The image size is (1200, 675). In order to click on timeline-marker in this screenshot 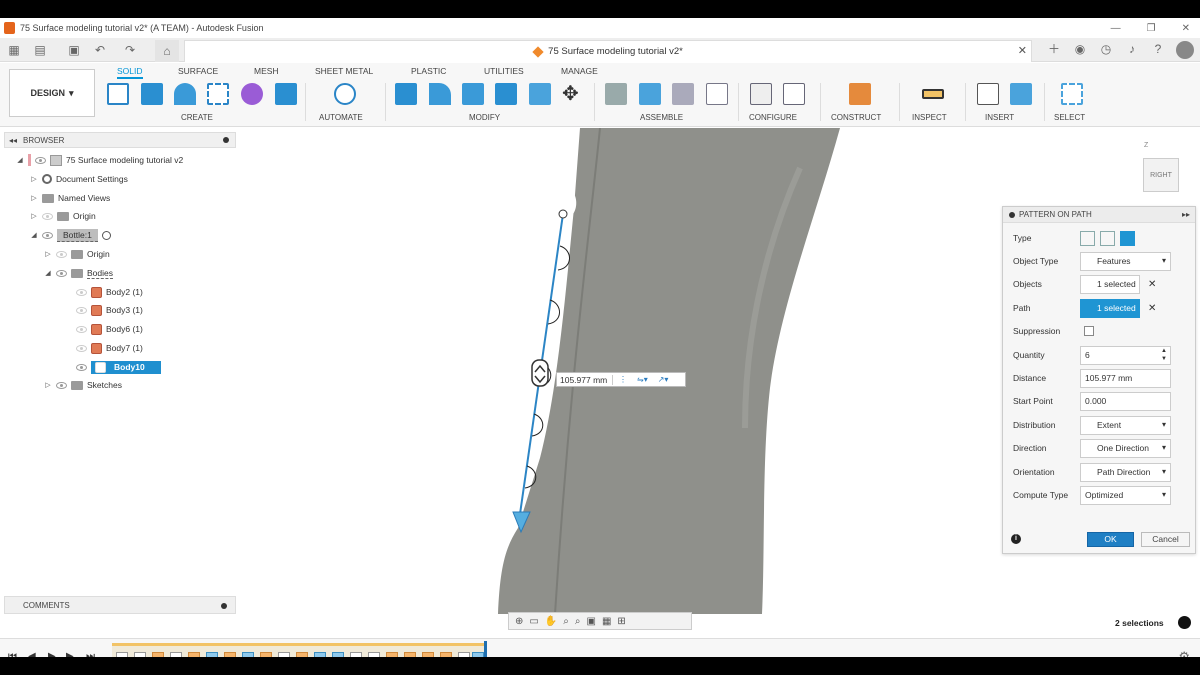, I will do `click(485, 649)`.